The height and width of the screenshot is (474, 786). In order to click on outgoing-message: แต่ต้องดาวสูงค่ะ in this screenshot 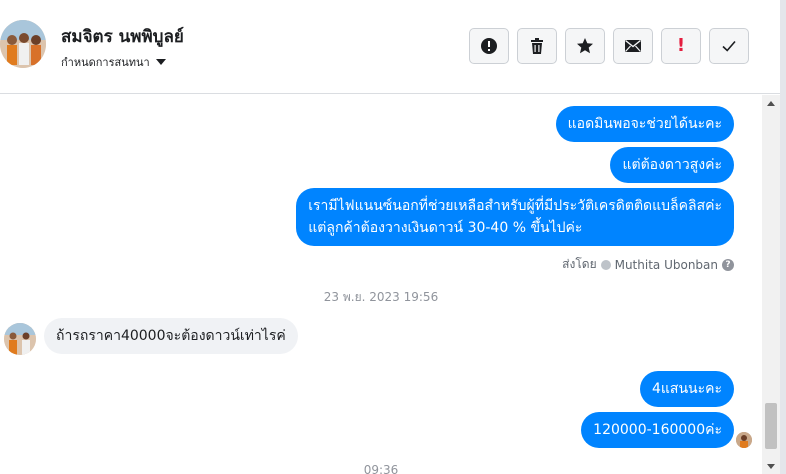, I will do `click(672, 165)`.